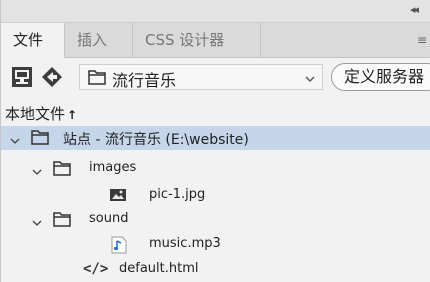 The image size is (430, 282). Describe the element at coordinates (215, 196) in the screenshot. I see `tree-row-pic-1: pic-1.jpg` at that location.